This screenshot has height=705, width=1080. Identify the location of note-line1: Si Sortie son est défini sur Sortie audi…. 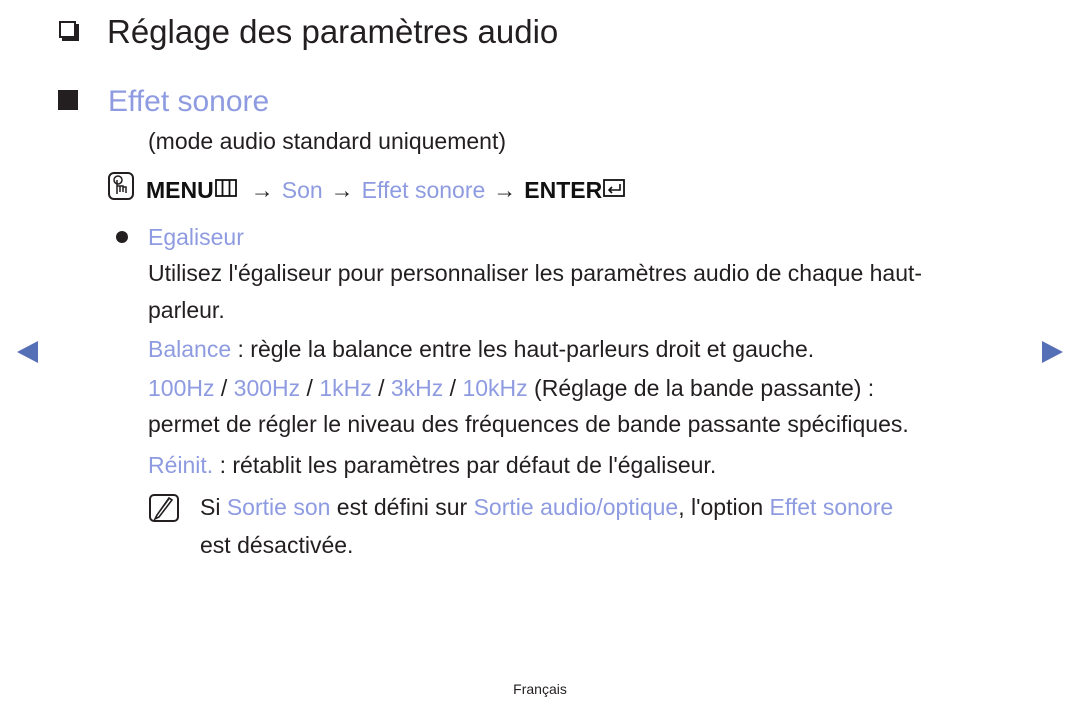
(546, 507).